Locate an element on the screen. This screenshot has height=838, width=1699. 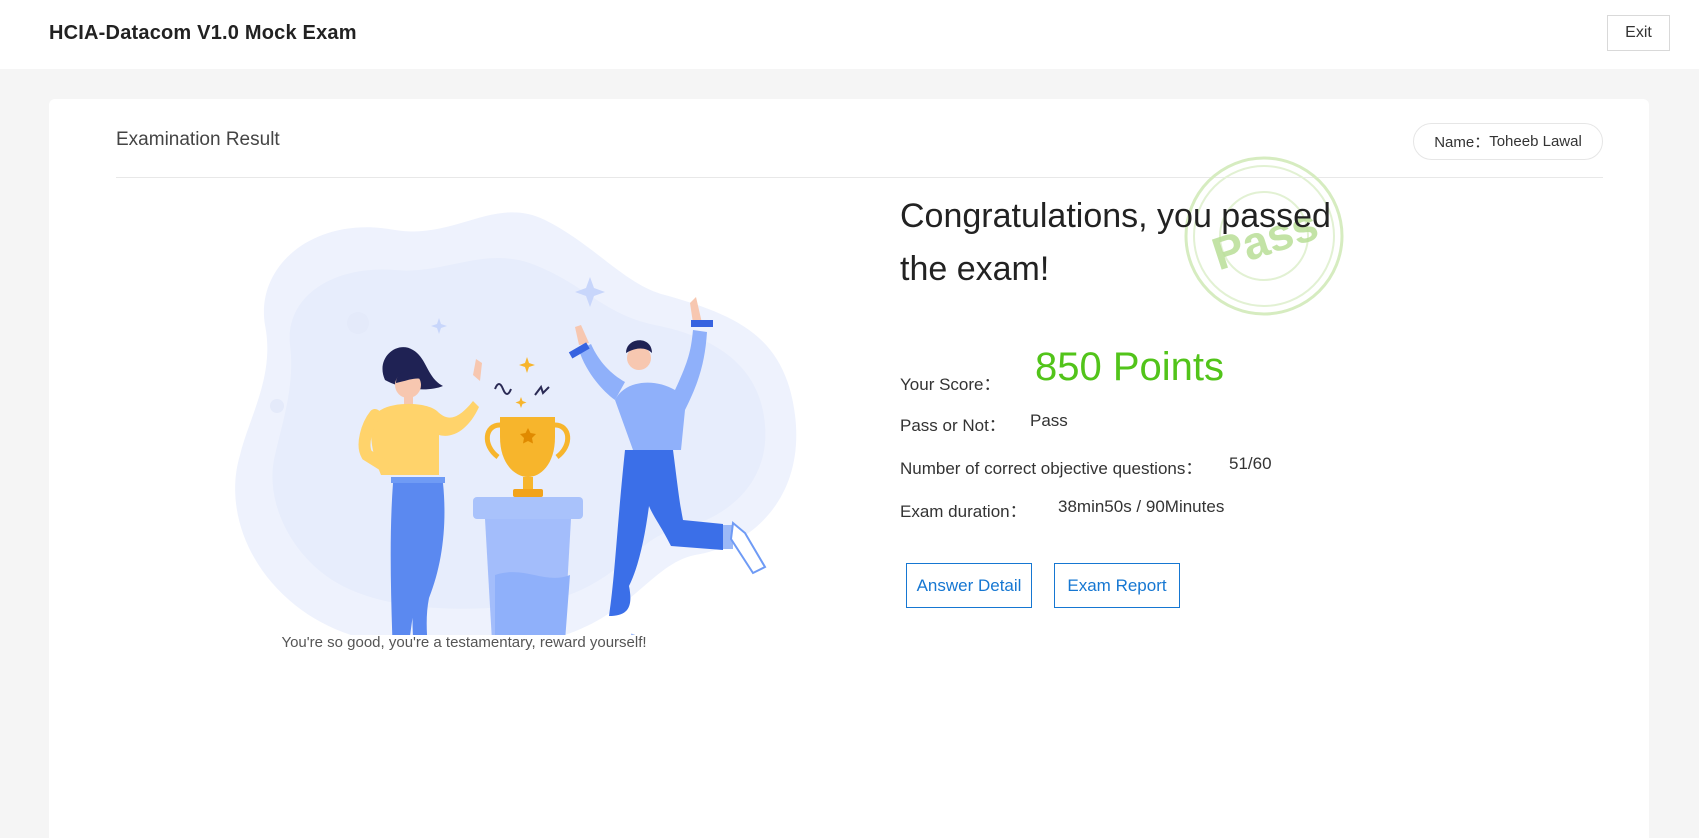
pass-value: Pass is located at coordinates (1049, 420).